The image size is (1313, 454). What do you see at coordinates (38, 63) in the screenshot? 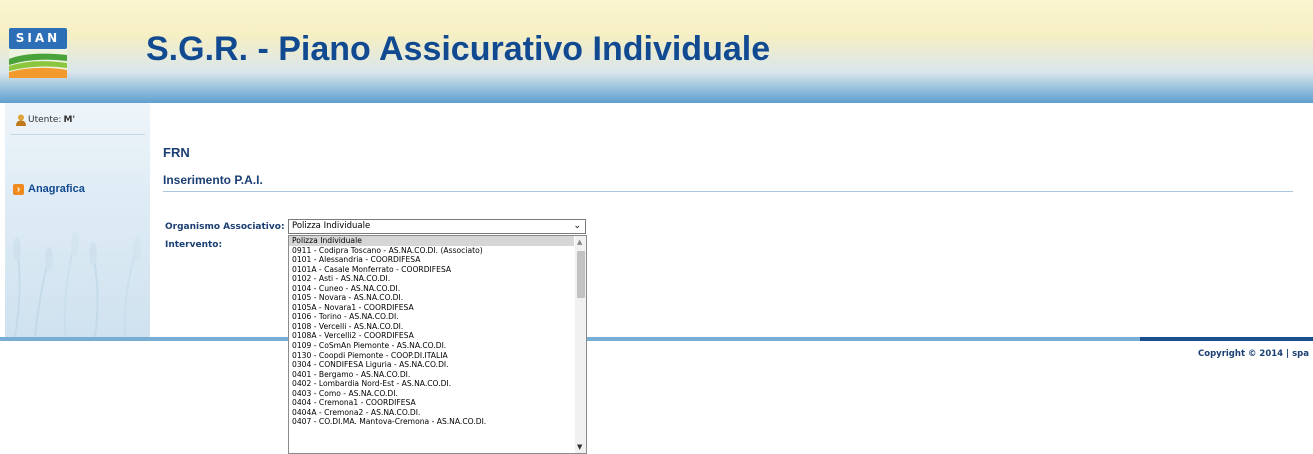
I see `logo-waves-icon` at bounding box center [38, 63].